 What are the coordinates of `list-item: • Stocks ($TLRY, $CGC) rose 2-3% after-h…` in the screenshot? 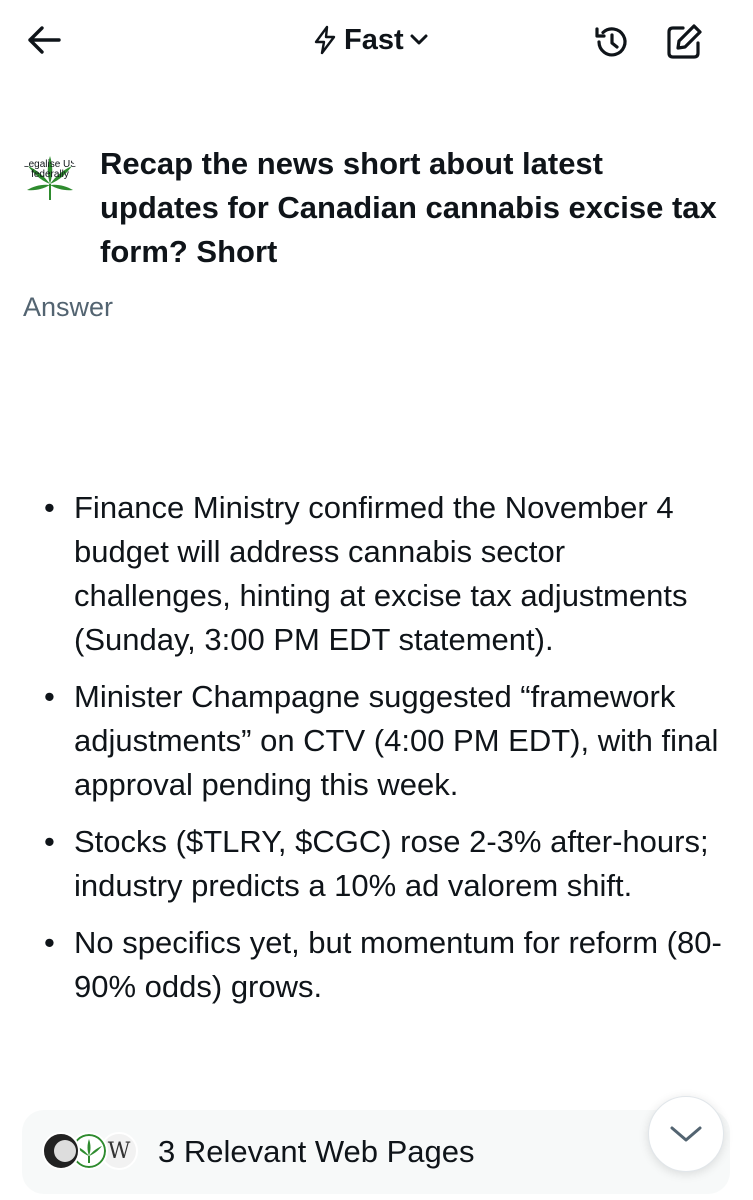 It's located at (380, 864).